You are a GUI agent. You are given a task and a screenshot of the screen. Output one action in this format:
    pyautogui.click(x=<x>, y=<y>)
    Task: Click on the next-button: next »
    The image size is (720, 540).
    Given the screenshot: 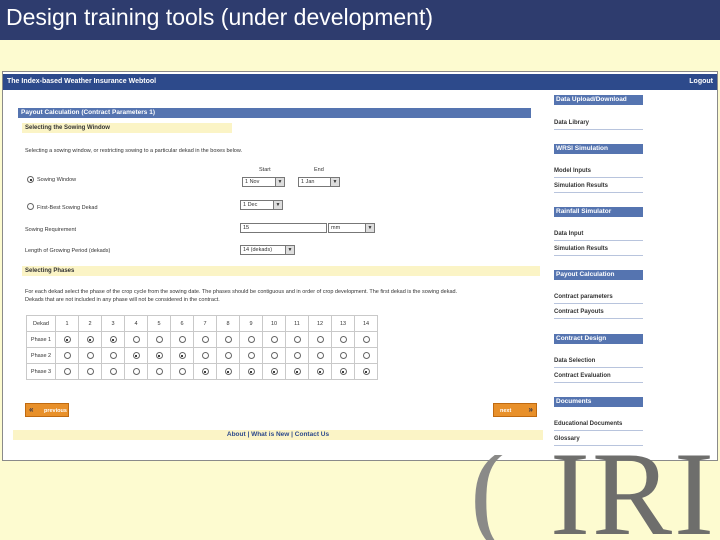 What is the action you would take?
    pyautogui.click(x=515, y=410)
    